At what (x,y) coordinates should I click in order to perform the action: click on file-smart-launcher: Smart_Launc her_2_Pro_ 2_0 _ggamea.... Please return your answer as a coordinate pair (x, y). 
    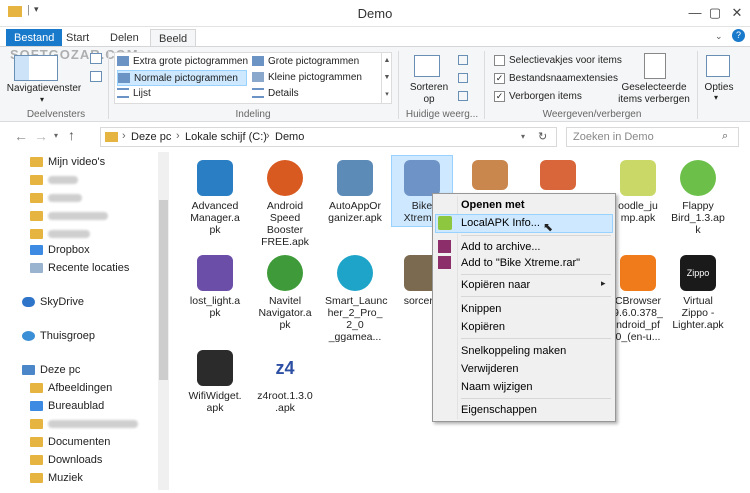
    Looking at the image, I should click on (356, 299).